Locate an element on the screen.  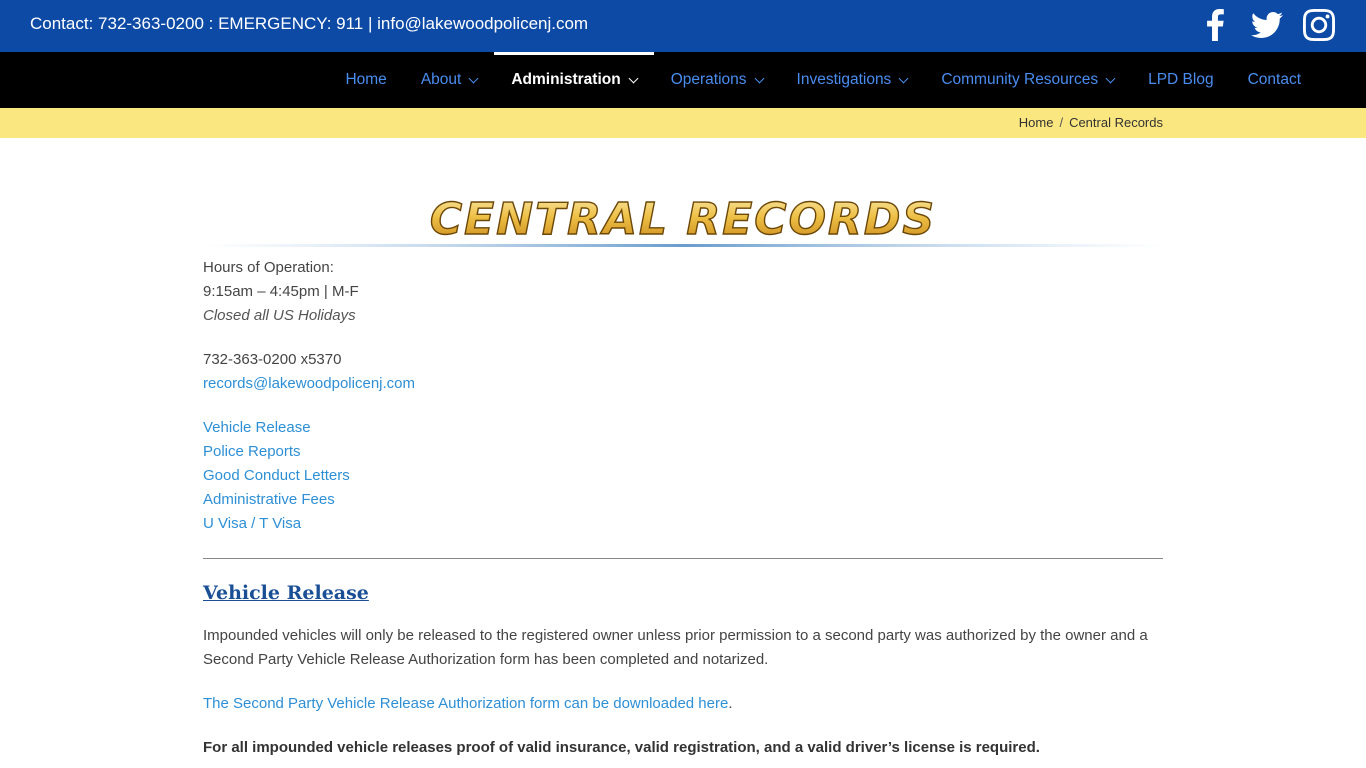
link-vehicle-release: Vehicle Release is located at coordinates (683, 428).